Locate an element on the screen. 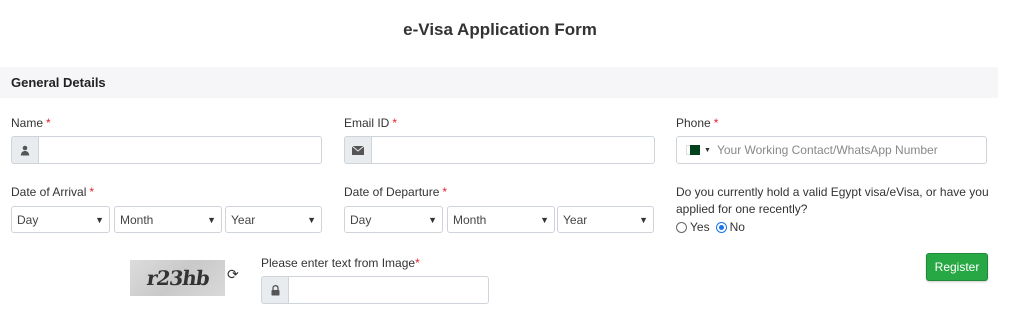 The image size is (1024, 321). captcha-label: Please enter text from Image* is located at coordinates (340, 263).